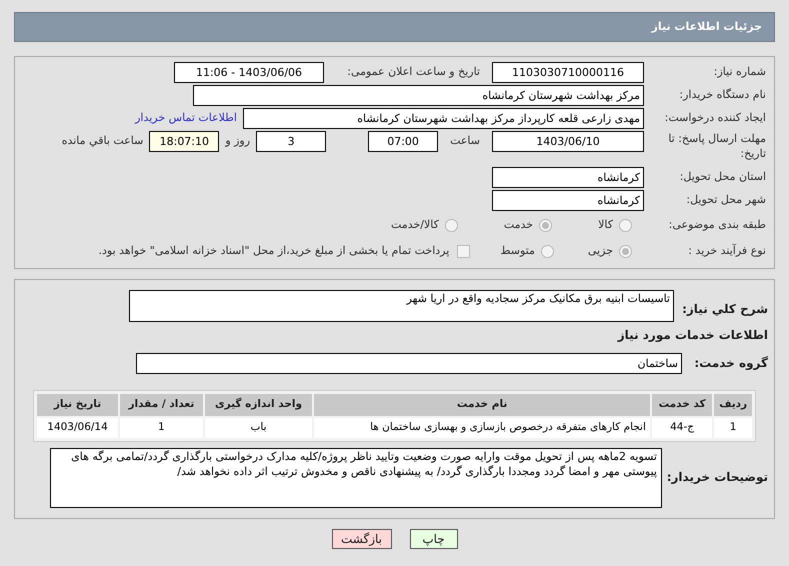 The image size is (789, 566). Describe the element at coordinates (258, 405) in the screenshot. I see `column-header: واحد اندازه گیری` at that location.